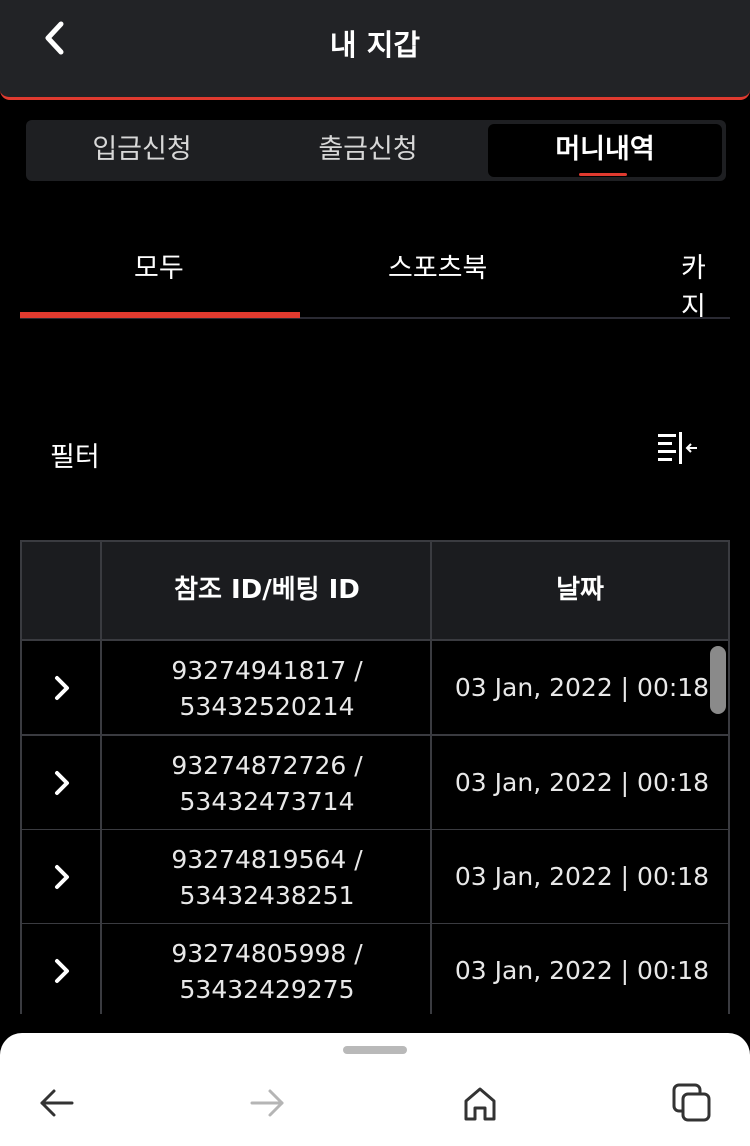 This screenshot has height=1146, width=750. I want to click on segment-active-indicator, so click(603, 174).